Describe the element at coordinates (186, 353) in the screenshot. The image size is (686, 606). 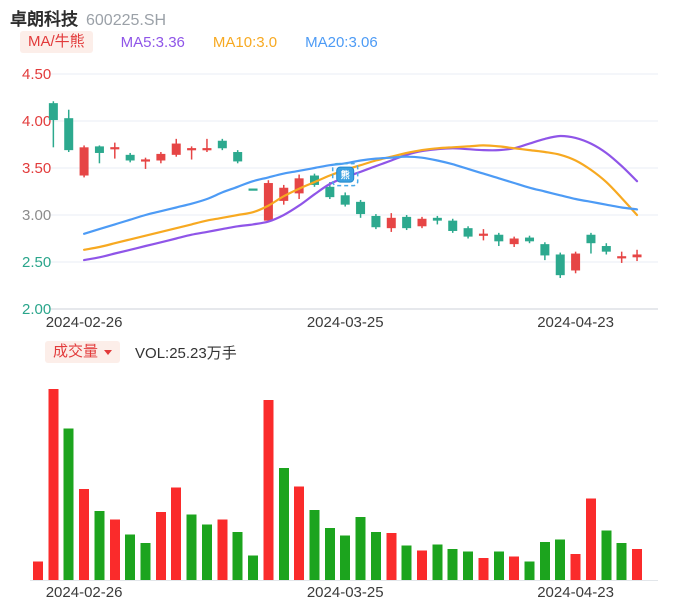
I see `volume-value: VOL:25.23万手` at that location.